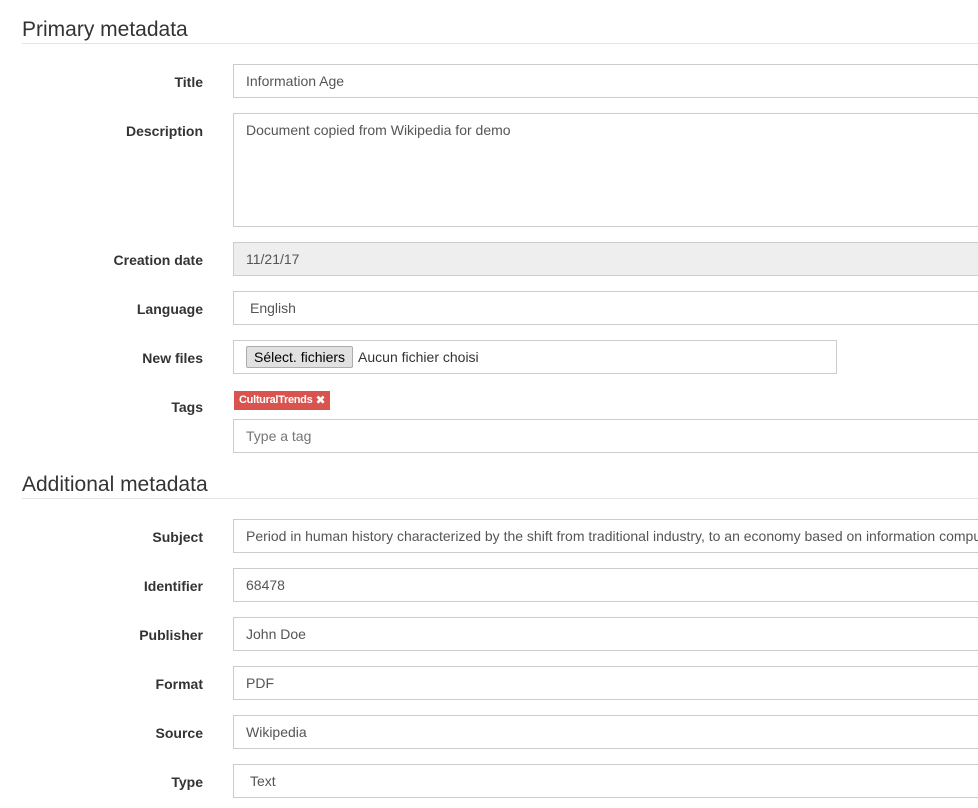  What do you see at coordinates (263, 781) in the screenshot?
I see `type-selected-value: Text` at bounding box center [263, 781].